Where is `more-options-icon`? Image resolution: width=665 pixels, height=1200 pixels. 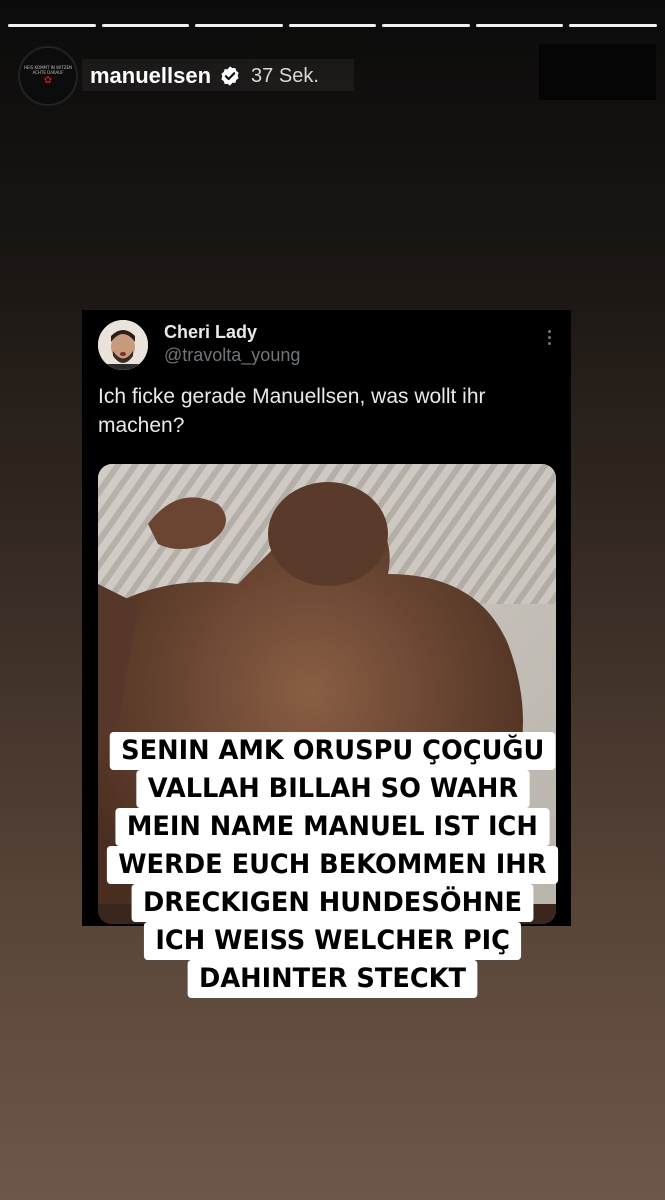 more-options-icon is located at coordinates (549, 337).